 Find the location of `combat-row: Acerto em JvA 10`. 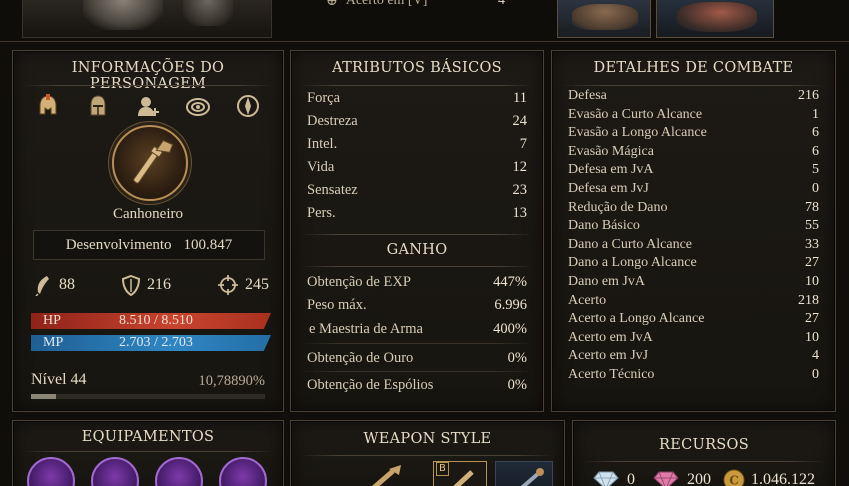

combat-row: Acerto em JvA 10 is located at coordinates (693, 338).